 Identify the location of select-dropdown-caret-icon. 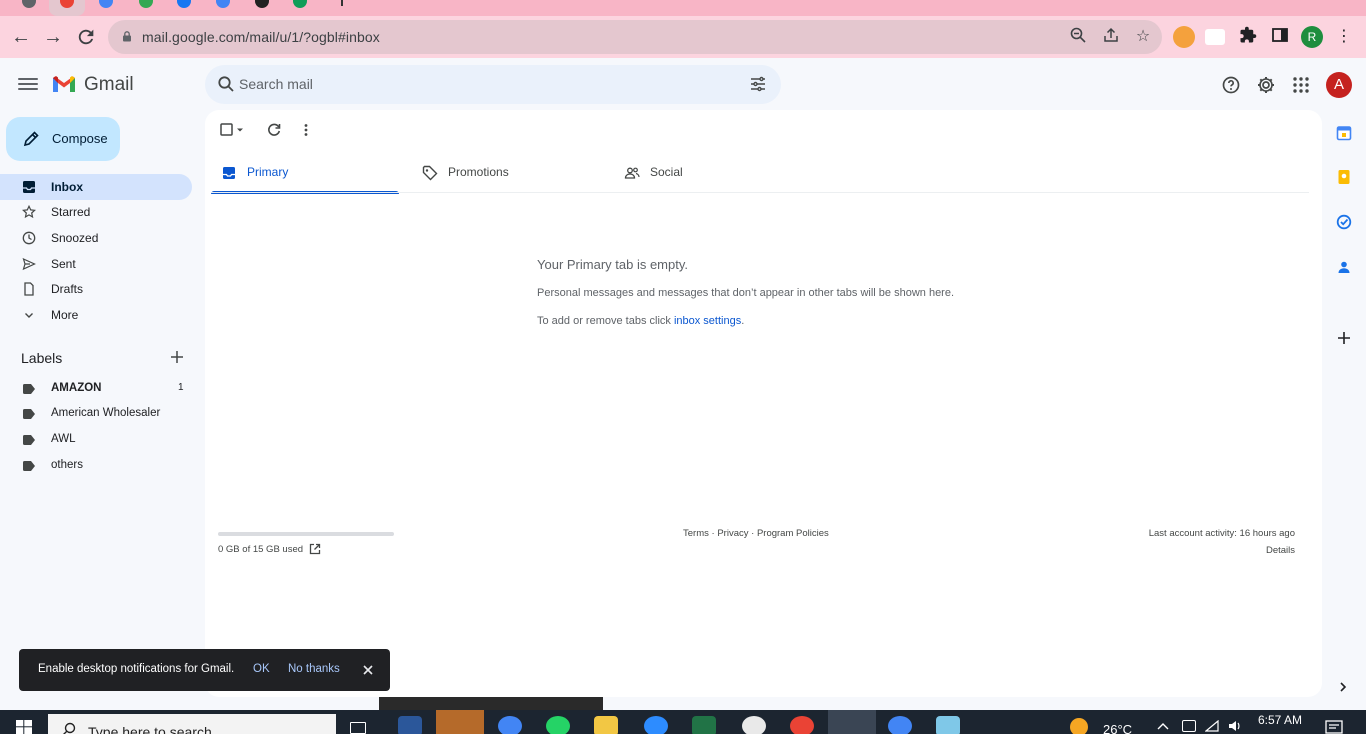
(240, 130).